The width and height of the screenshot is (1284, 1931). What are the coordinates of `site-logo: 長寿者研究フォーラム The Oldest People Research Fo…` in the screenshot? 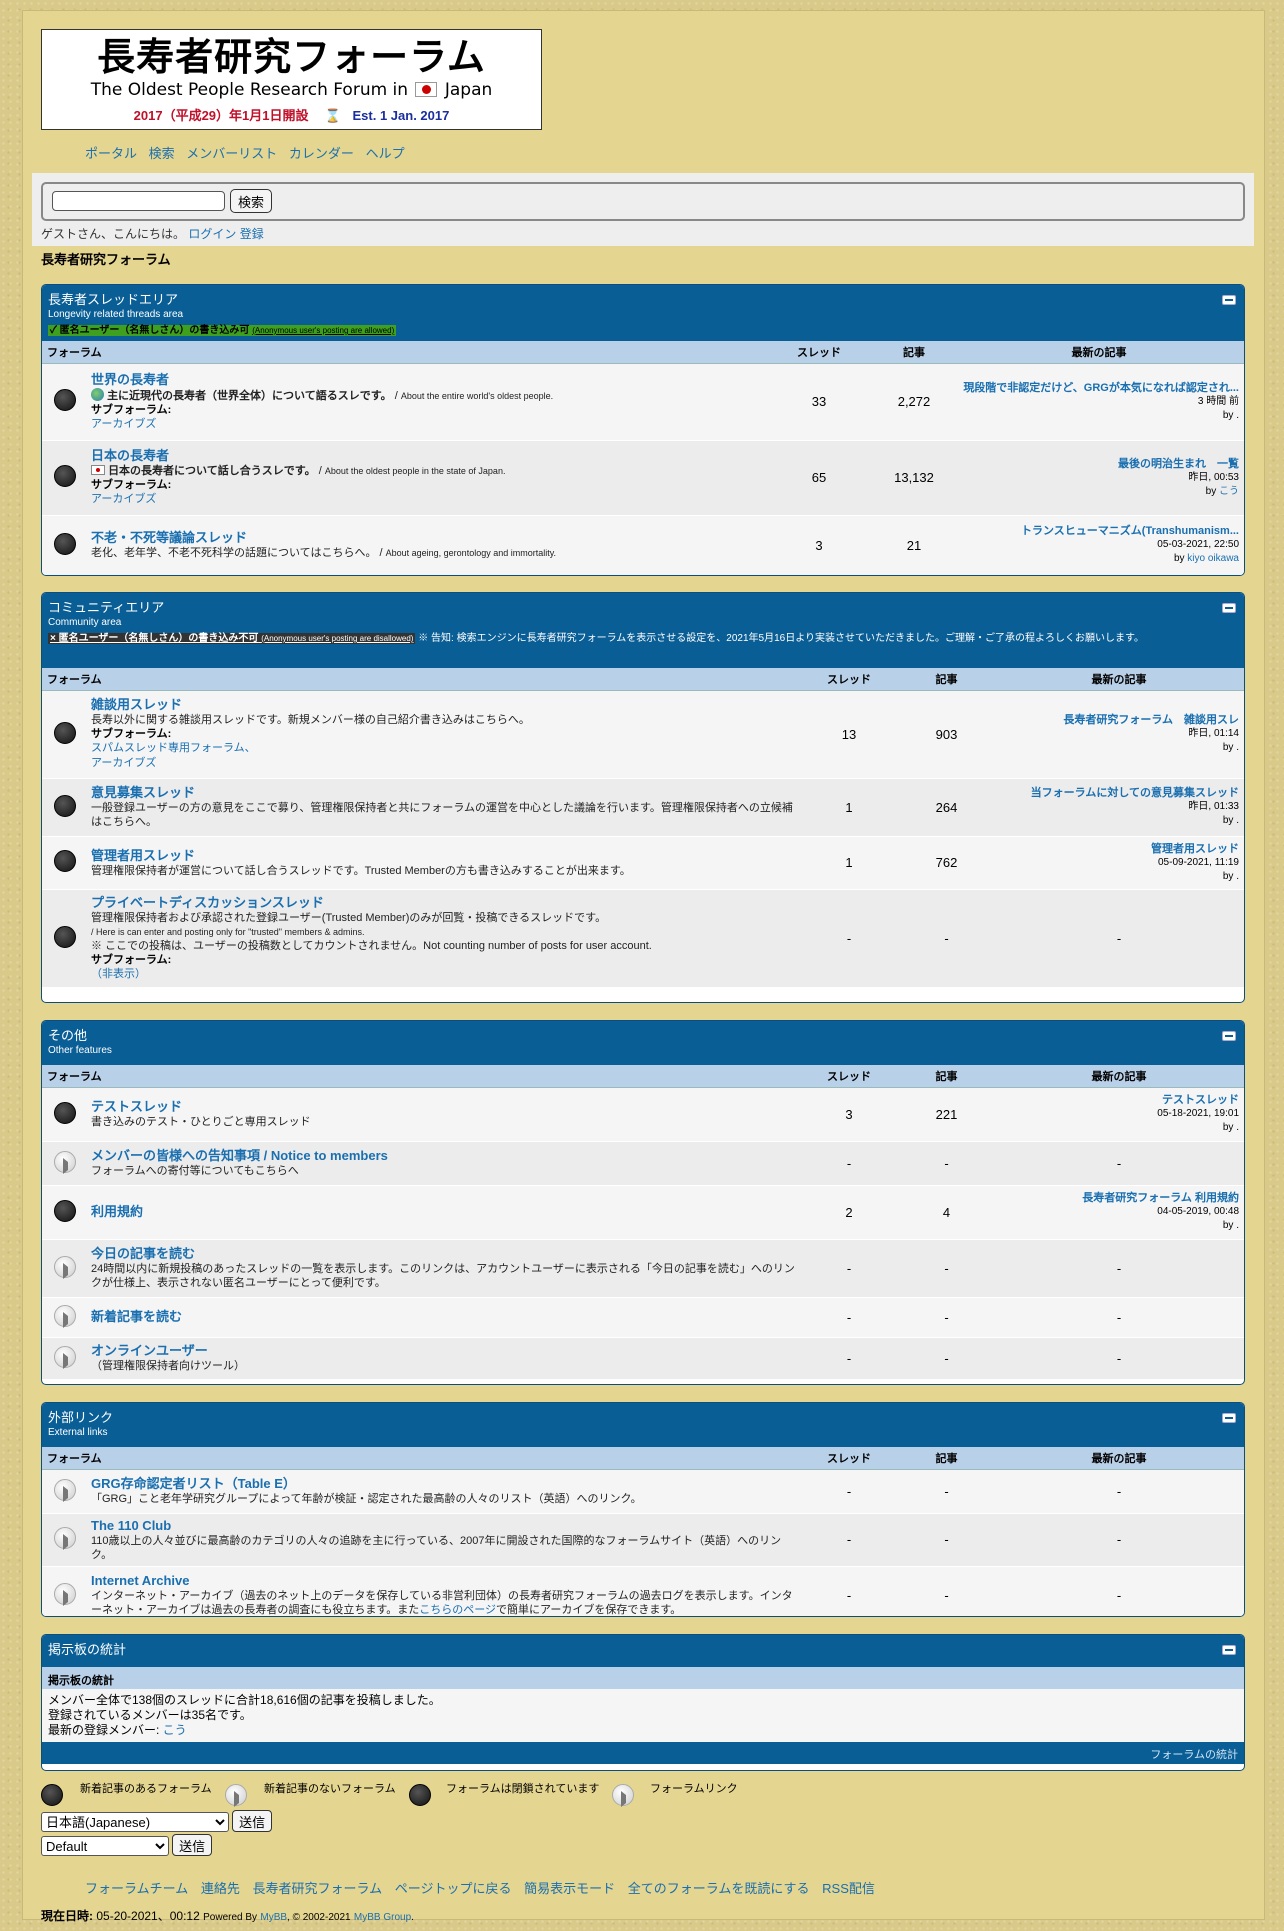 It's located at (291, 79).